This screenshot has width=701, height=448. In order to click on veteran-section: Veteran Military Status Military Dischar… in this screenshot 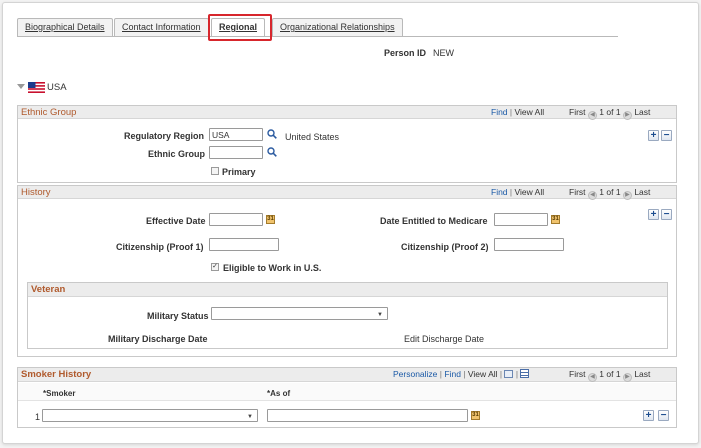, I will do `click(347, 315)`.